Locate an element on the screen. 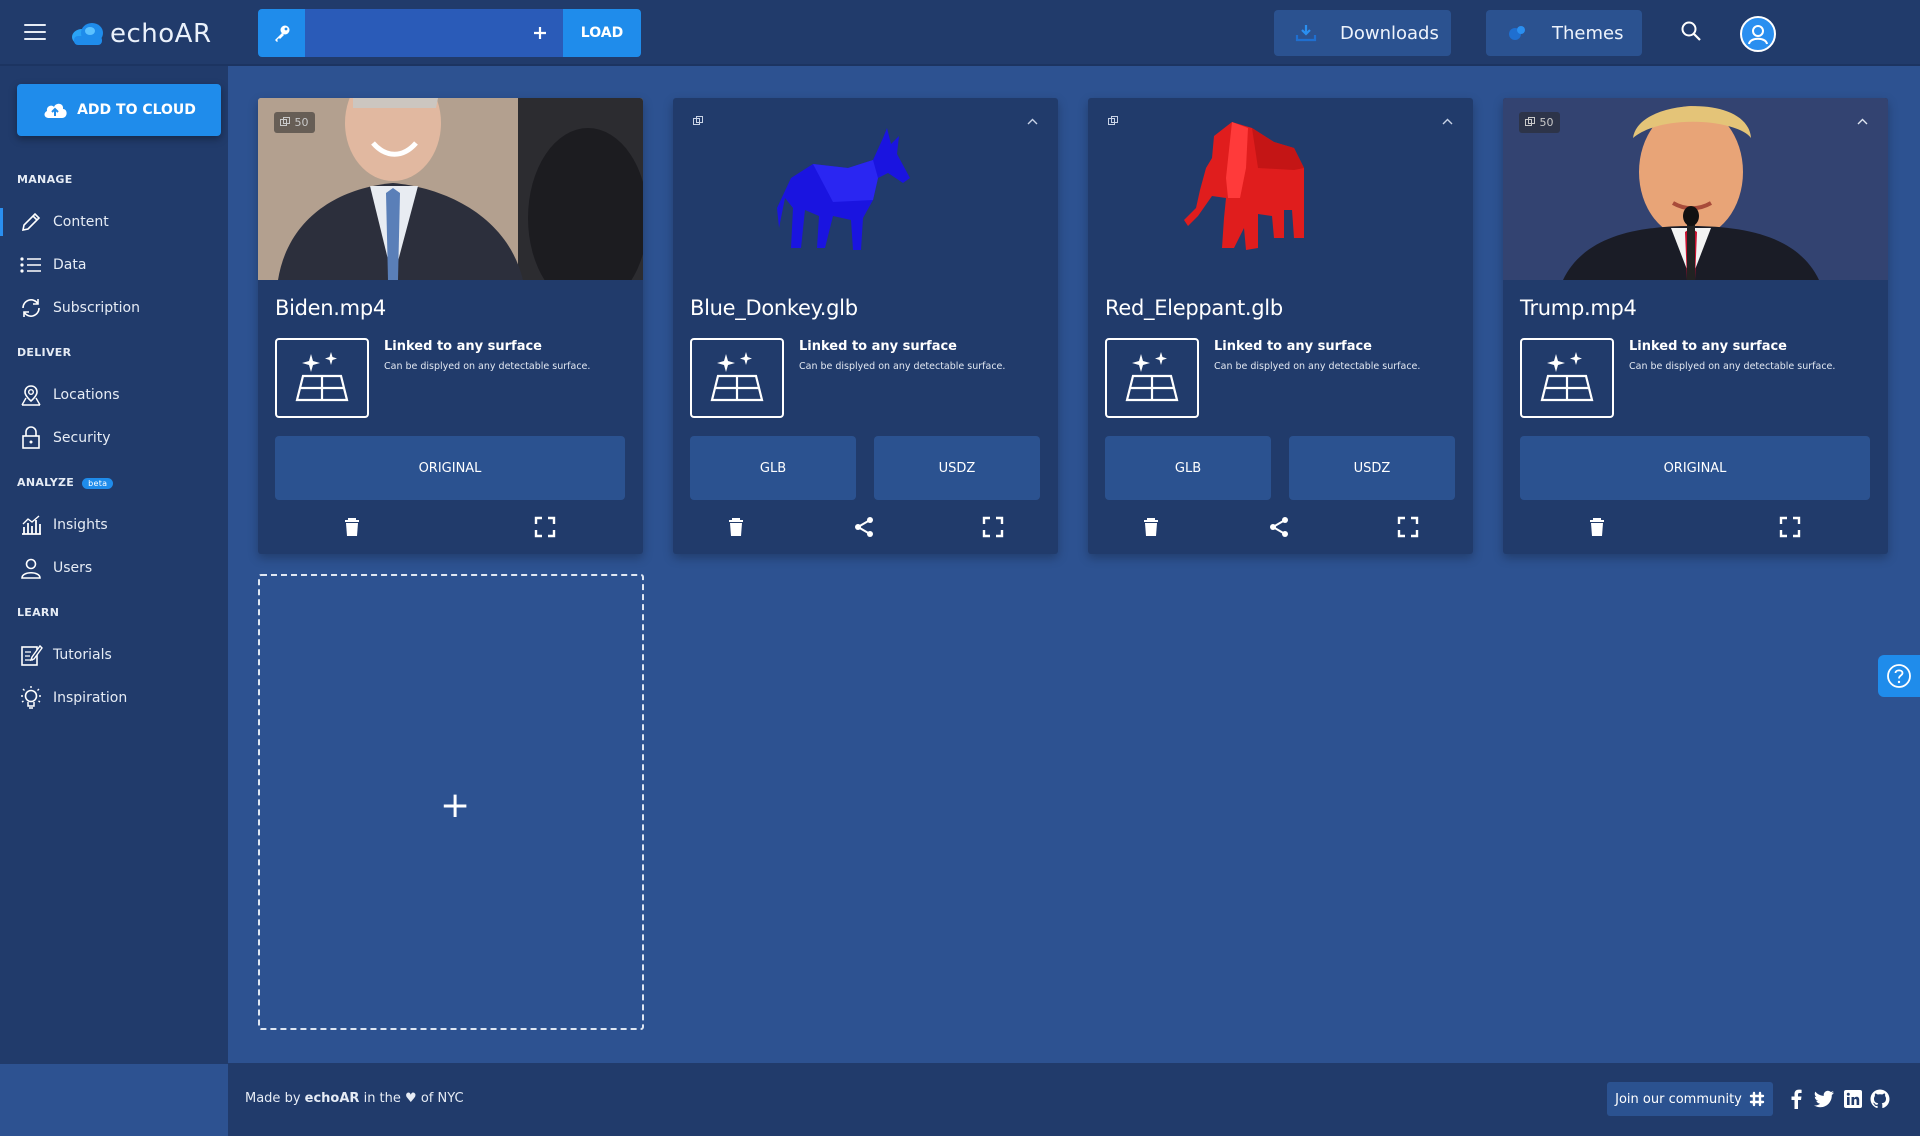 The width and height of the screenshot is (1920, 1136). ar-surface-icon is located at coordinates (322, 377).